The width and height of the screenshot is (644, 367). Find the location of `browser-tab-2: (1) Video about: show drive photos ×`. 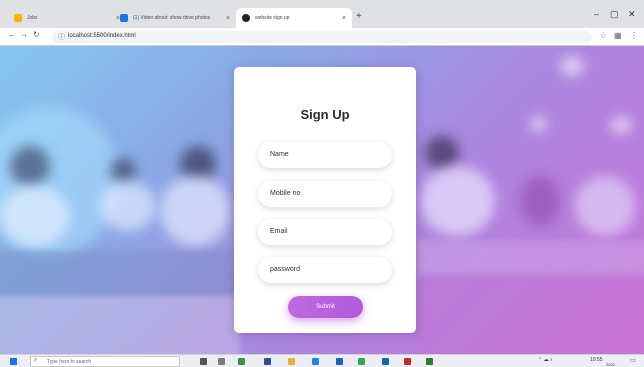

browser-tab-2: (1) Video about: show drive photos × is located at coordinates (175, 18).